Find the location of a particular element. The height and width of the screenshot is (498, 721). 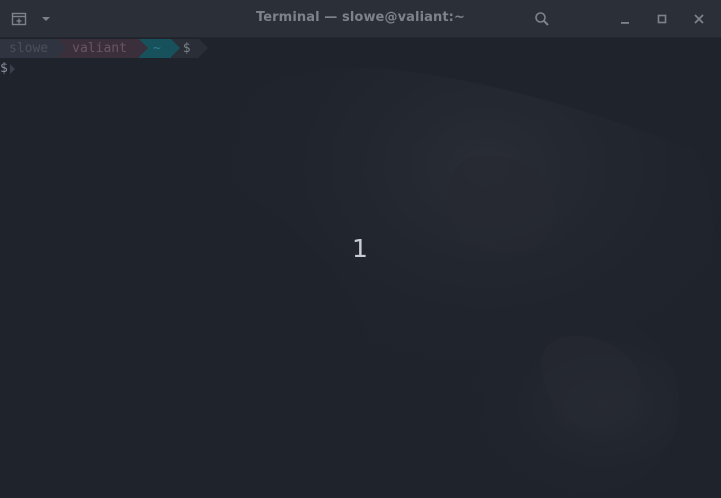

close-icon is located at coordinates (699, 19).